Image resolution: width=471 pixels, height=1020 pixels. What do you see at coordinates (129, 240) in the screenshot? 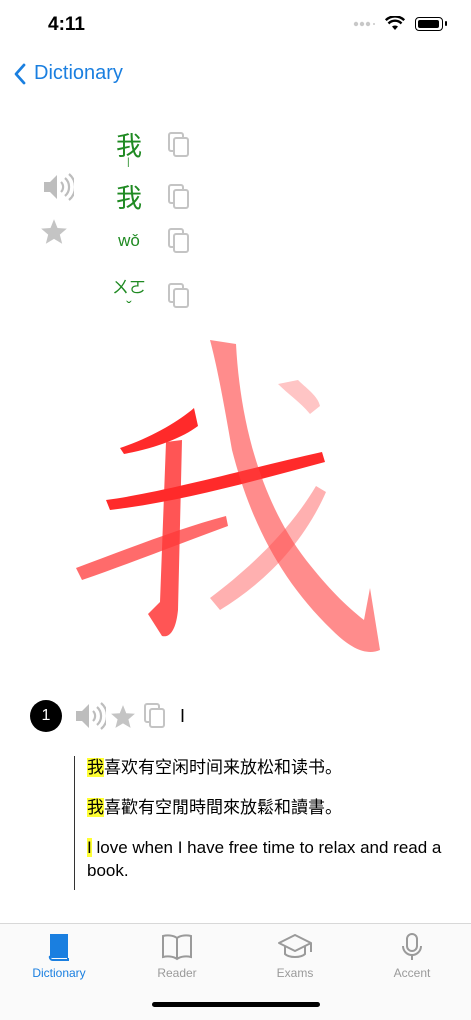
I see `pinyin-text: wǒ` at bounding box center [129, 240].